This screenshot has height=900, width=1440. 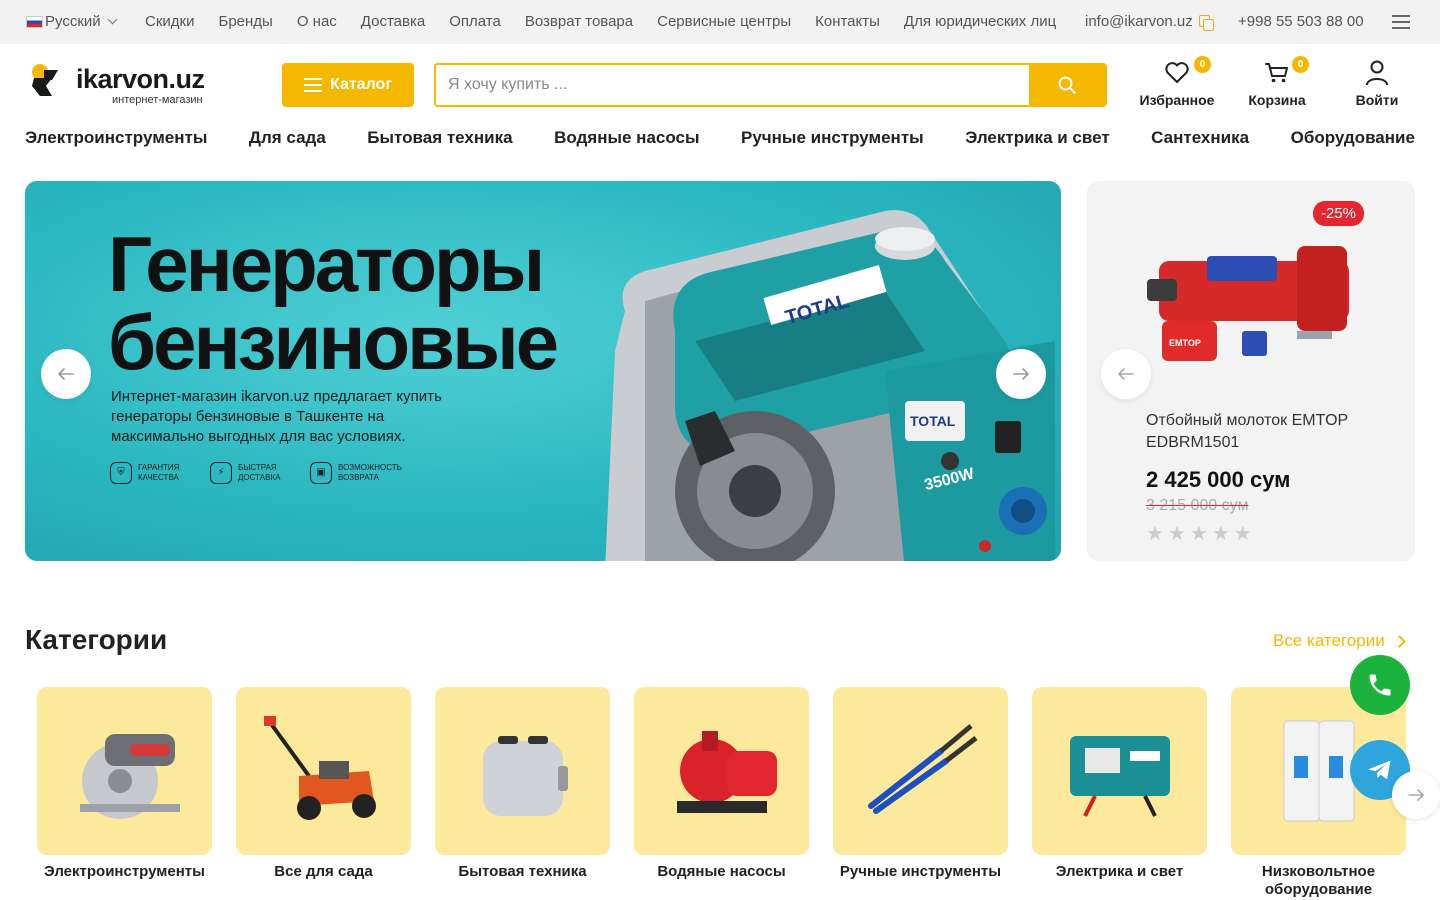 I want to click on category-card-pumps: Водяные насосы, so click(x=721, y=793).